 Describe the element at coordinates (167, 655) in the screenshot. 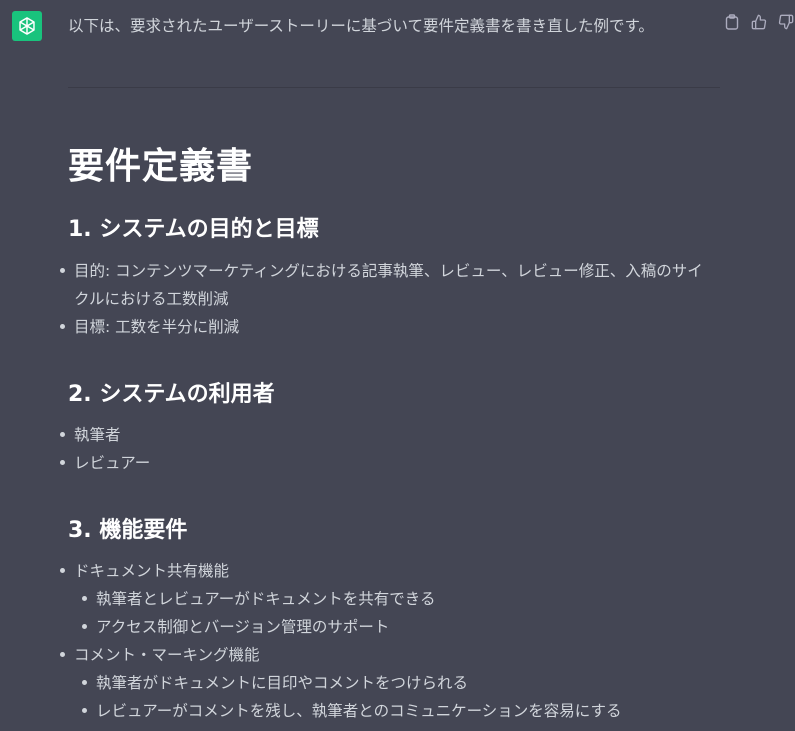

I see `list-item: コメント・マーキング機能` at that location.